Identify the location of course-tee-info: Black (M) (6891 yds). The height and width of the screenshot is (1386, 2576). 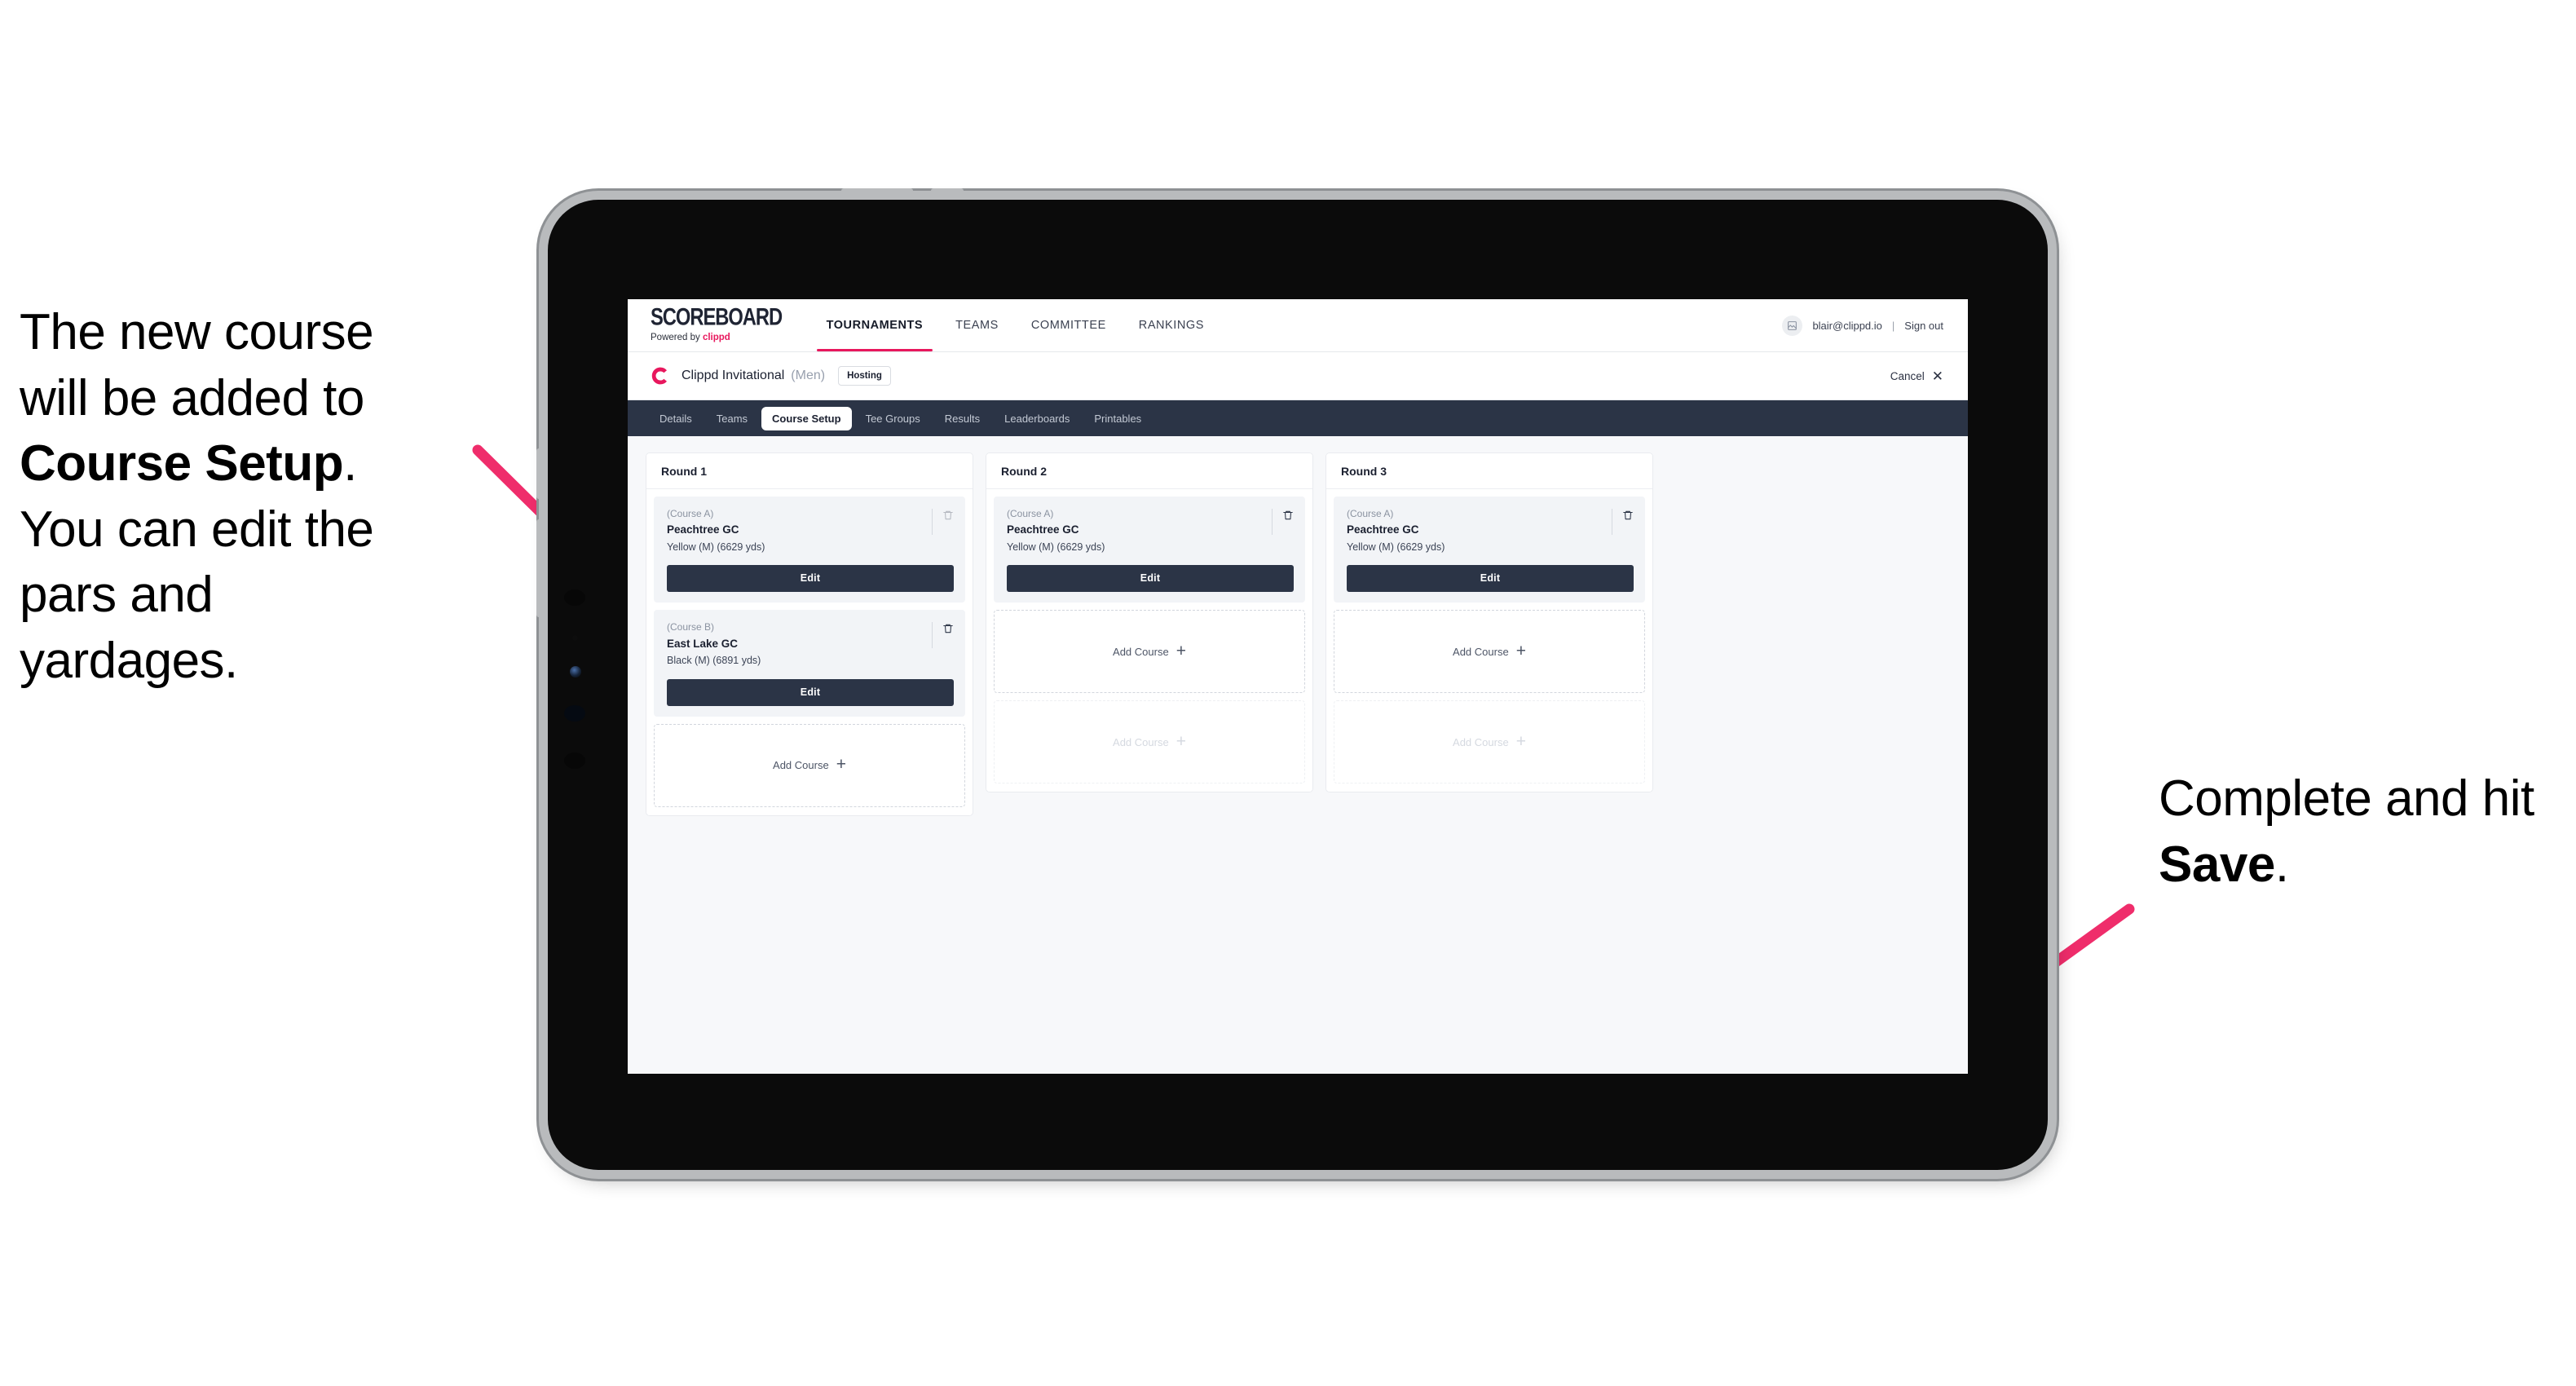
(714, 661).